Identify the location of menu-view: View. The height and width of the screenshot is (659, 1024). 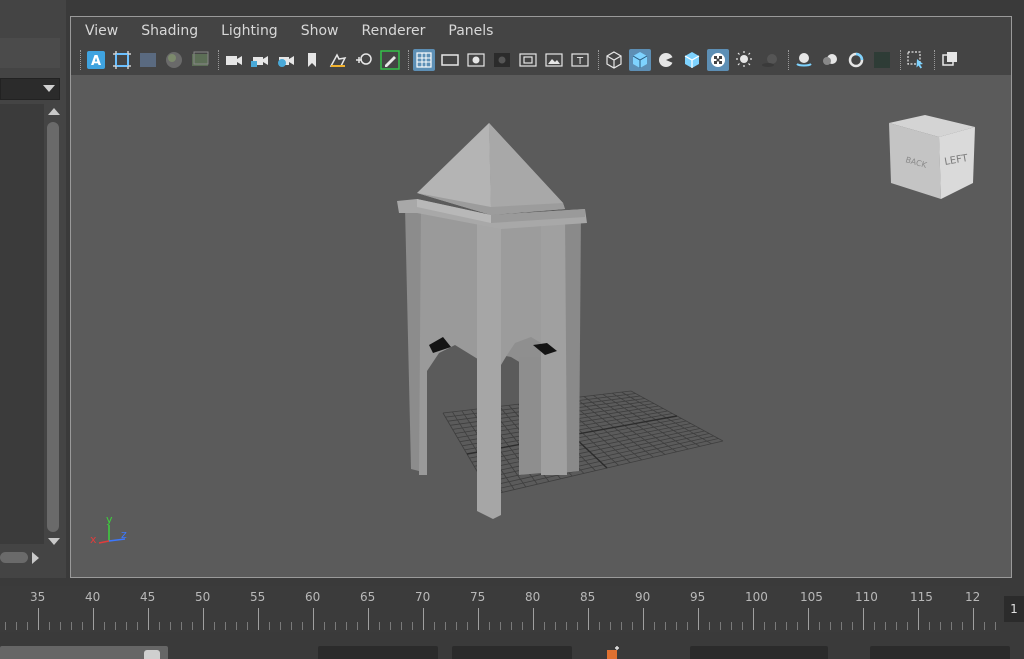
(101, 31).